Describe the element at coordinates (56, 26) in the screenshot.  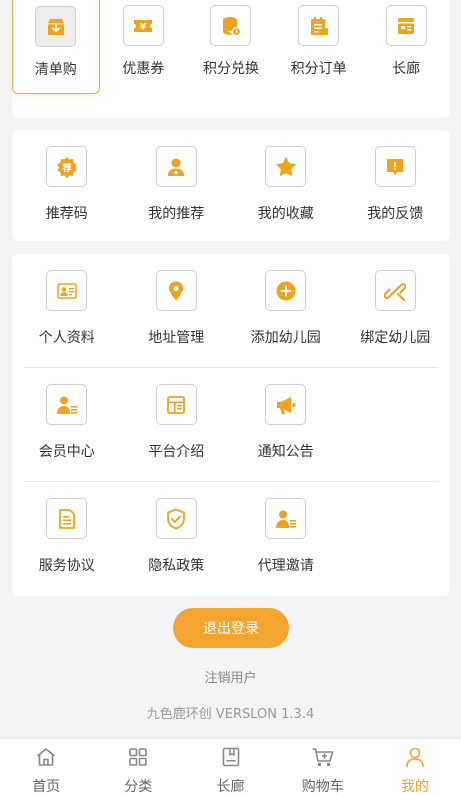
I see `download-box-icon` at that location.